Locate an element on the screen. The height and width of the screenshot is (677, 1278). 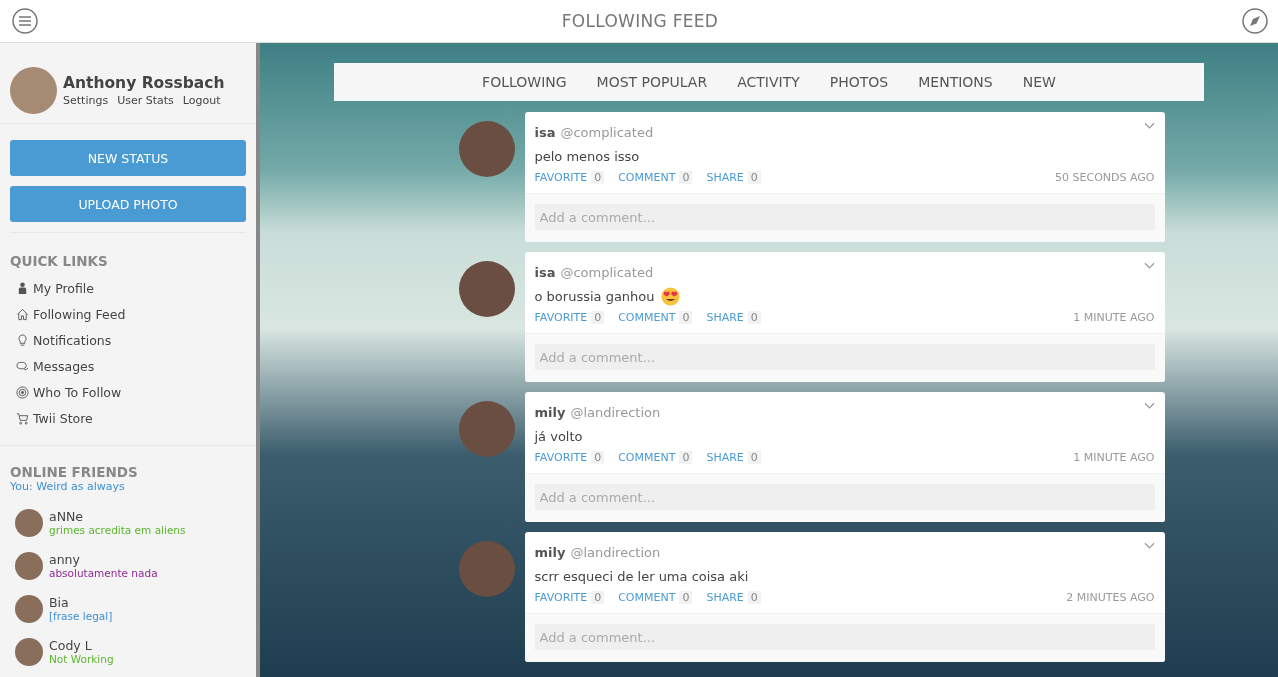
quick-link: Notifications is located at coordinates (72, 340).